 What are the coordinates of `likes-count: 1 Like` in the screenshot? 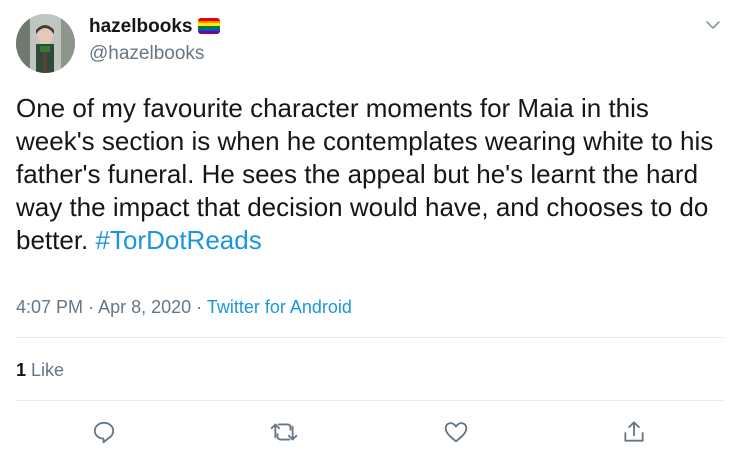 It's located at (40, 370).